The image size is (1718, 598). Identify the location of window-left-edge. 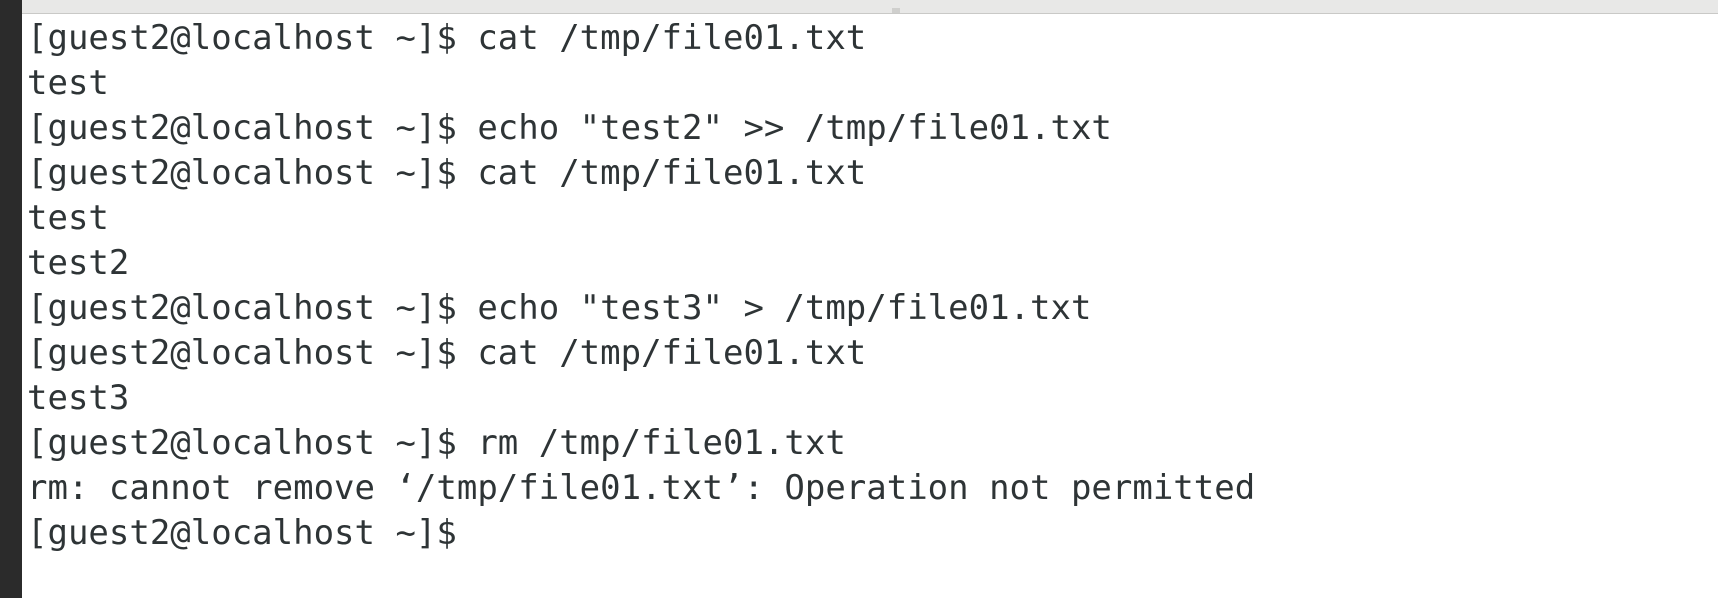
(11, 299).